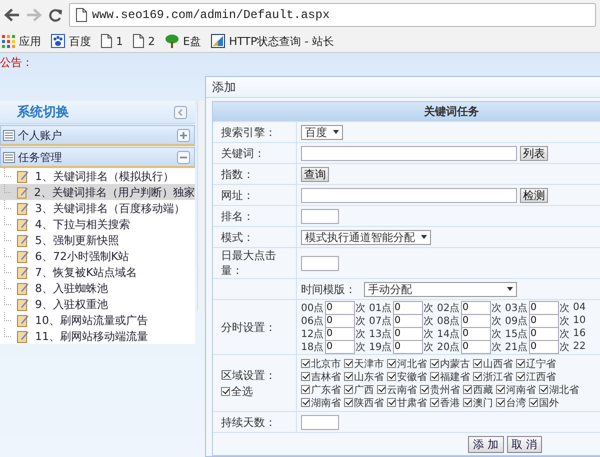  I want to click on form-button: 取 消, so click(524, 444).